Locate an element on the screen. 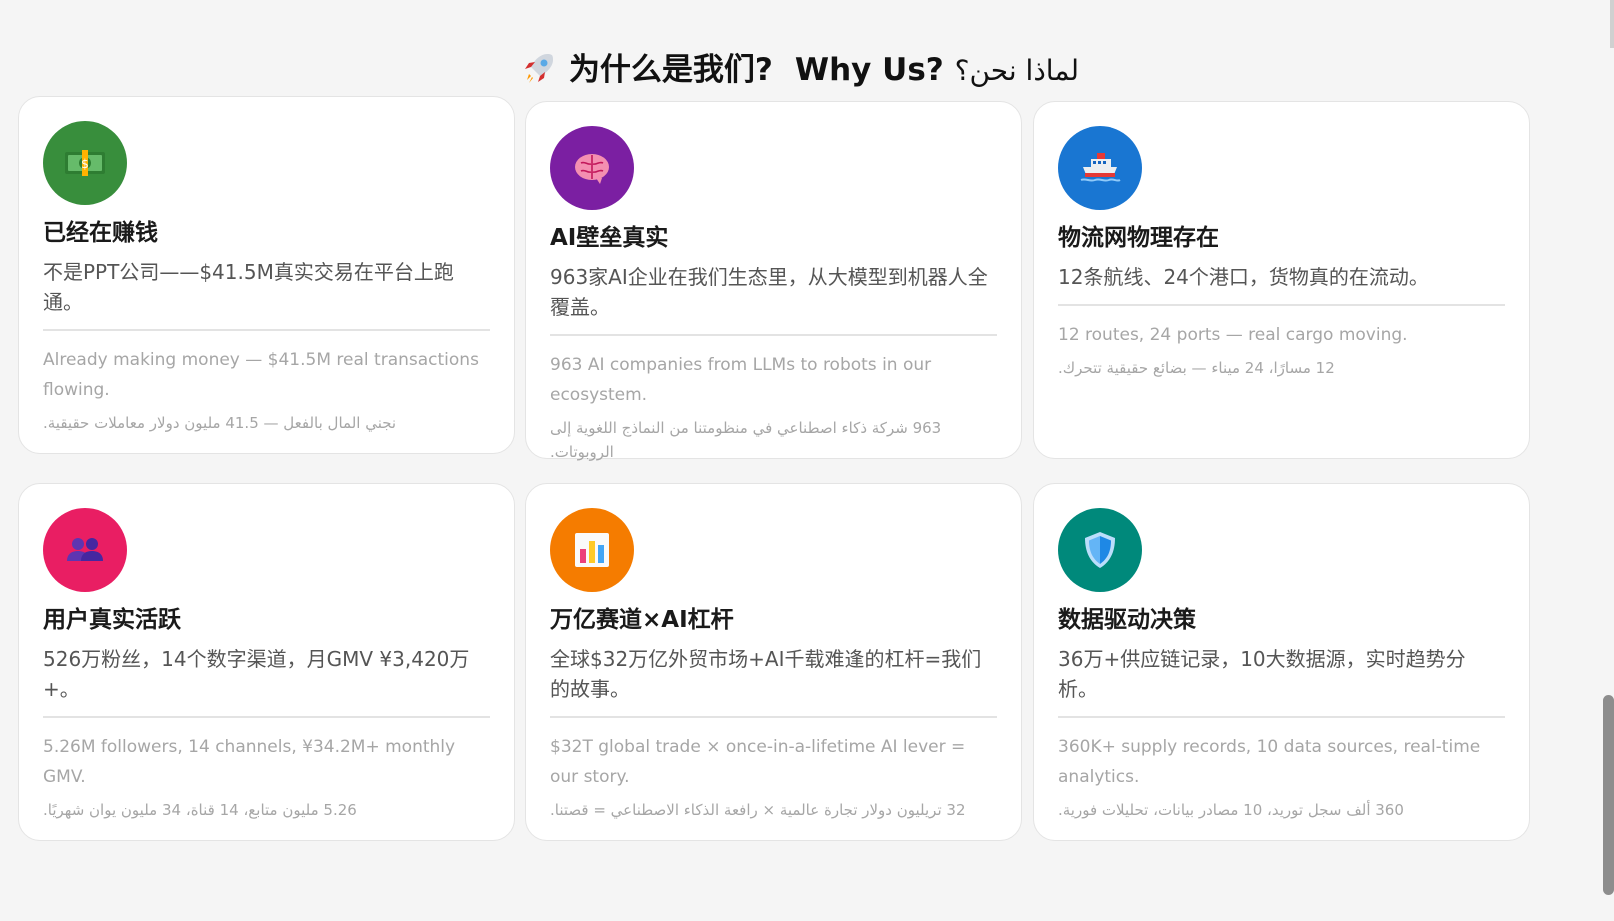 The image size is (1614, 921). card-title: 已经在赚钱 is located at coordinates (100, 233).